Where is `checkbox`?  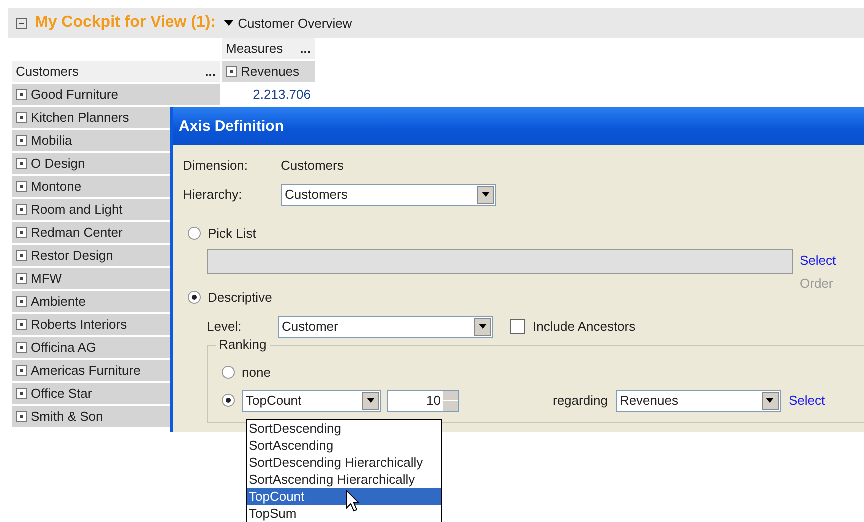
checkbox is located at coordinates (517, 326).